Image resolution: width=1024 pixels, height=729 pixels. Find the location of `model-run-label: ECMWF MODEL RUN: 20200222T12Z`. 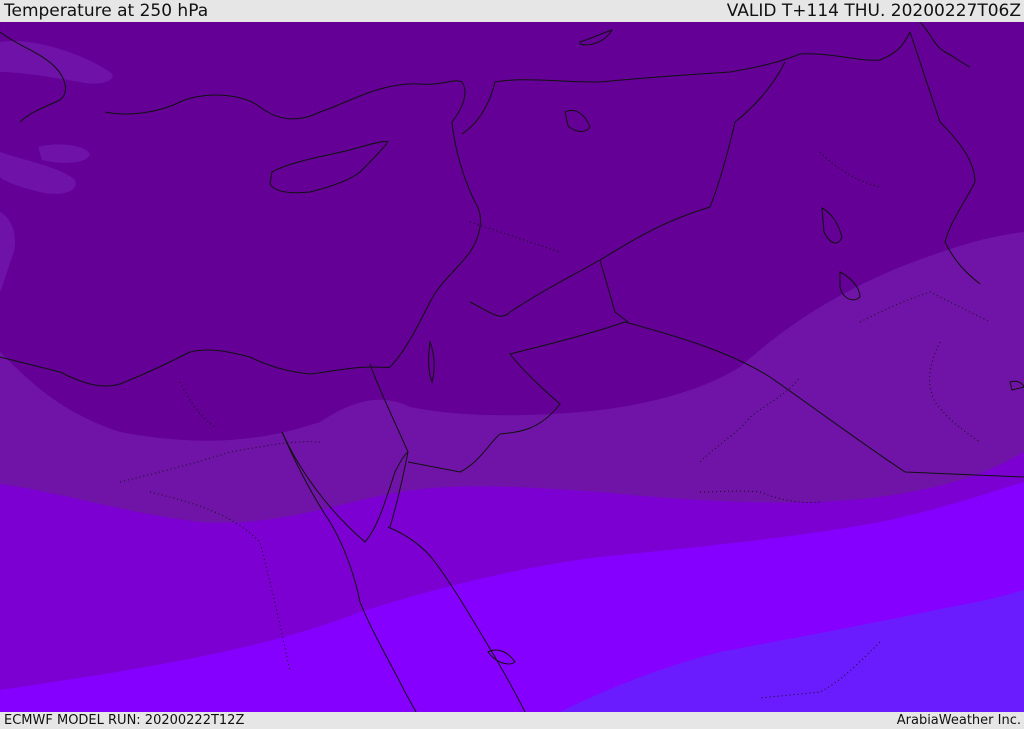

model-run-label: ECMWF MODEL RUN: 20200222T12Z is located at coordinates (124, 720).